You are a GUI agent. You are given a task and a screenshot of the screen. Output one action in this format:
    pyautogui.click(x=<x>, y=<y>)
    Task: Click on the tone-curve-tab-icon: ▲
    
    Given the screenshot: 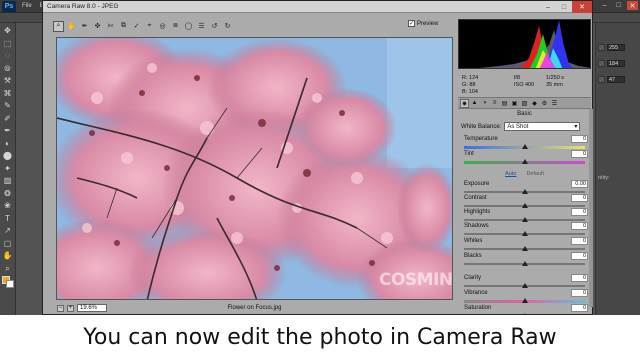 What is the action you would take?
    pyautogui.click(x=474, y=103)
    